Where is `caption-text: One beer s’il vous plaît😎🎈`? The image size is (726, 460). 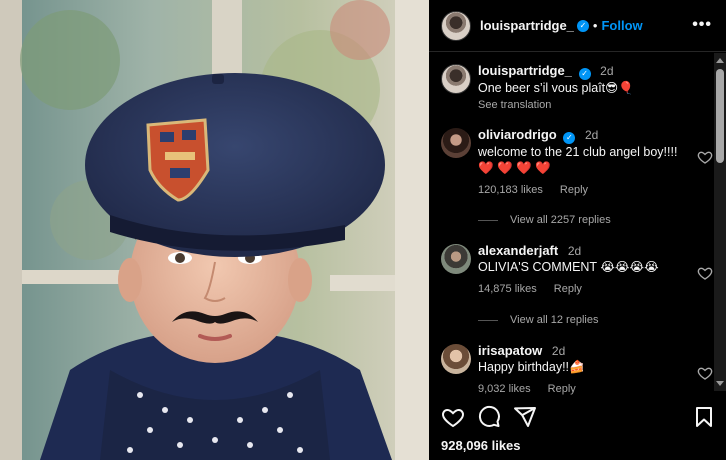
caption-text: One beer s’il vous plaît😎🎈 is located at coordinates (556, 88).